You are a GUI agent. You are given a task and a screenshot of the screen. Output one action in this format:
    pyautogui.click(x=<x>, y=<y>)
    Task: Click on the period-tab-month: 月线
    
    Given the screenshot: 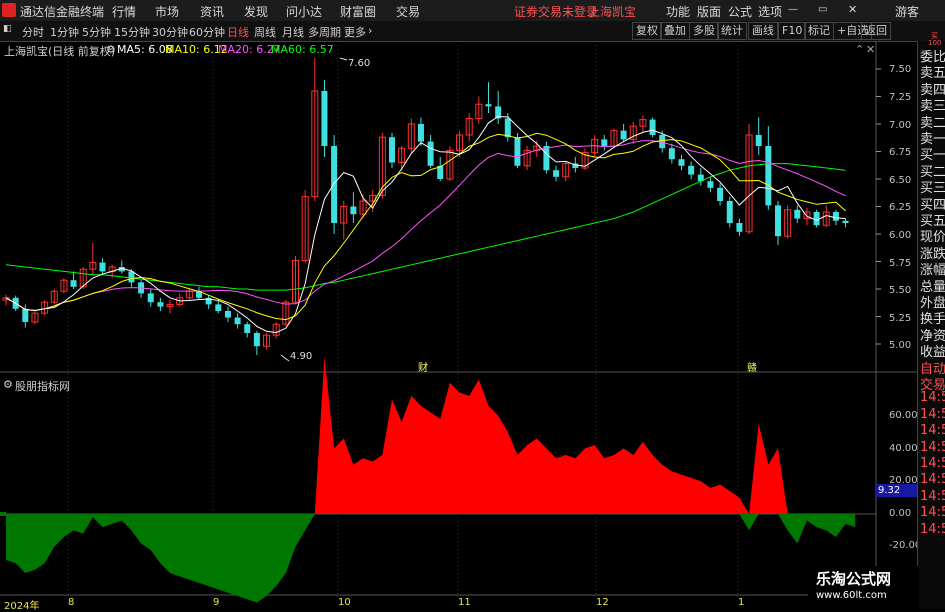 What is the action you would take?
    pyautogui.click(x=293, y=32)
    